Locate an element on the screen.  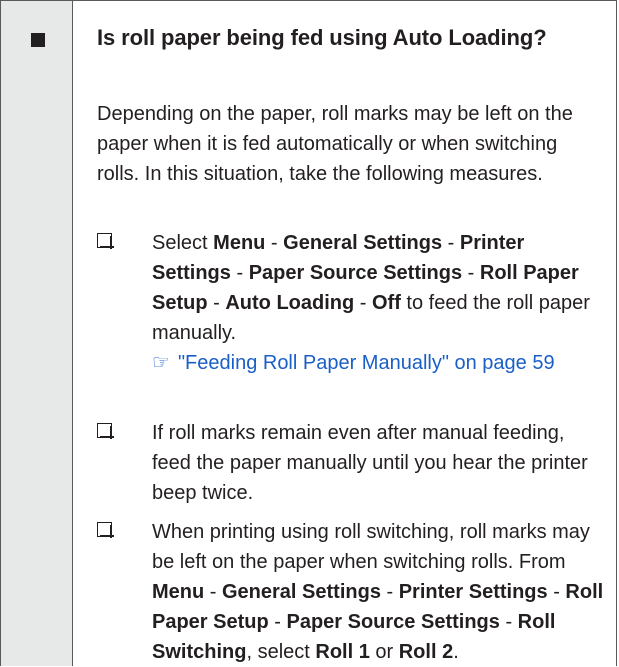
square-bullet-icon is located at coordinates (38, 40).